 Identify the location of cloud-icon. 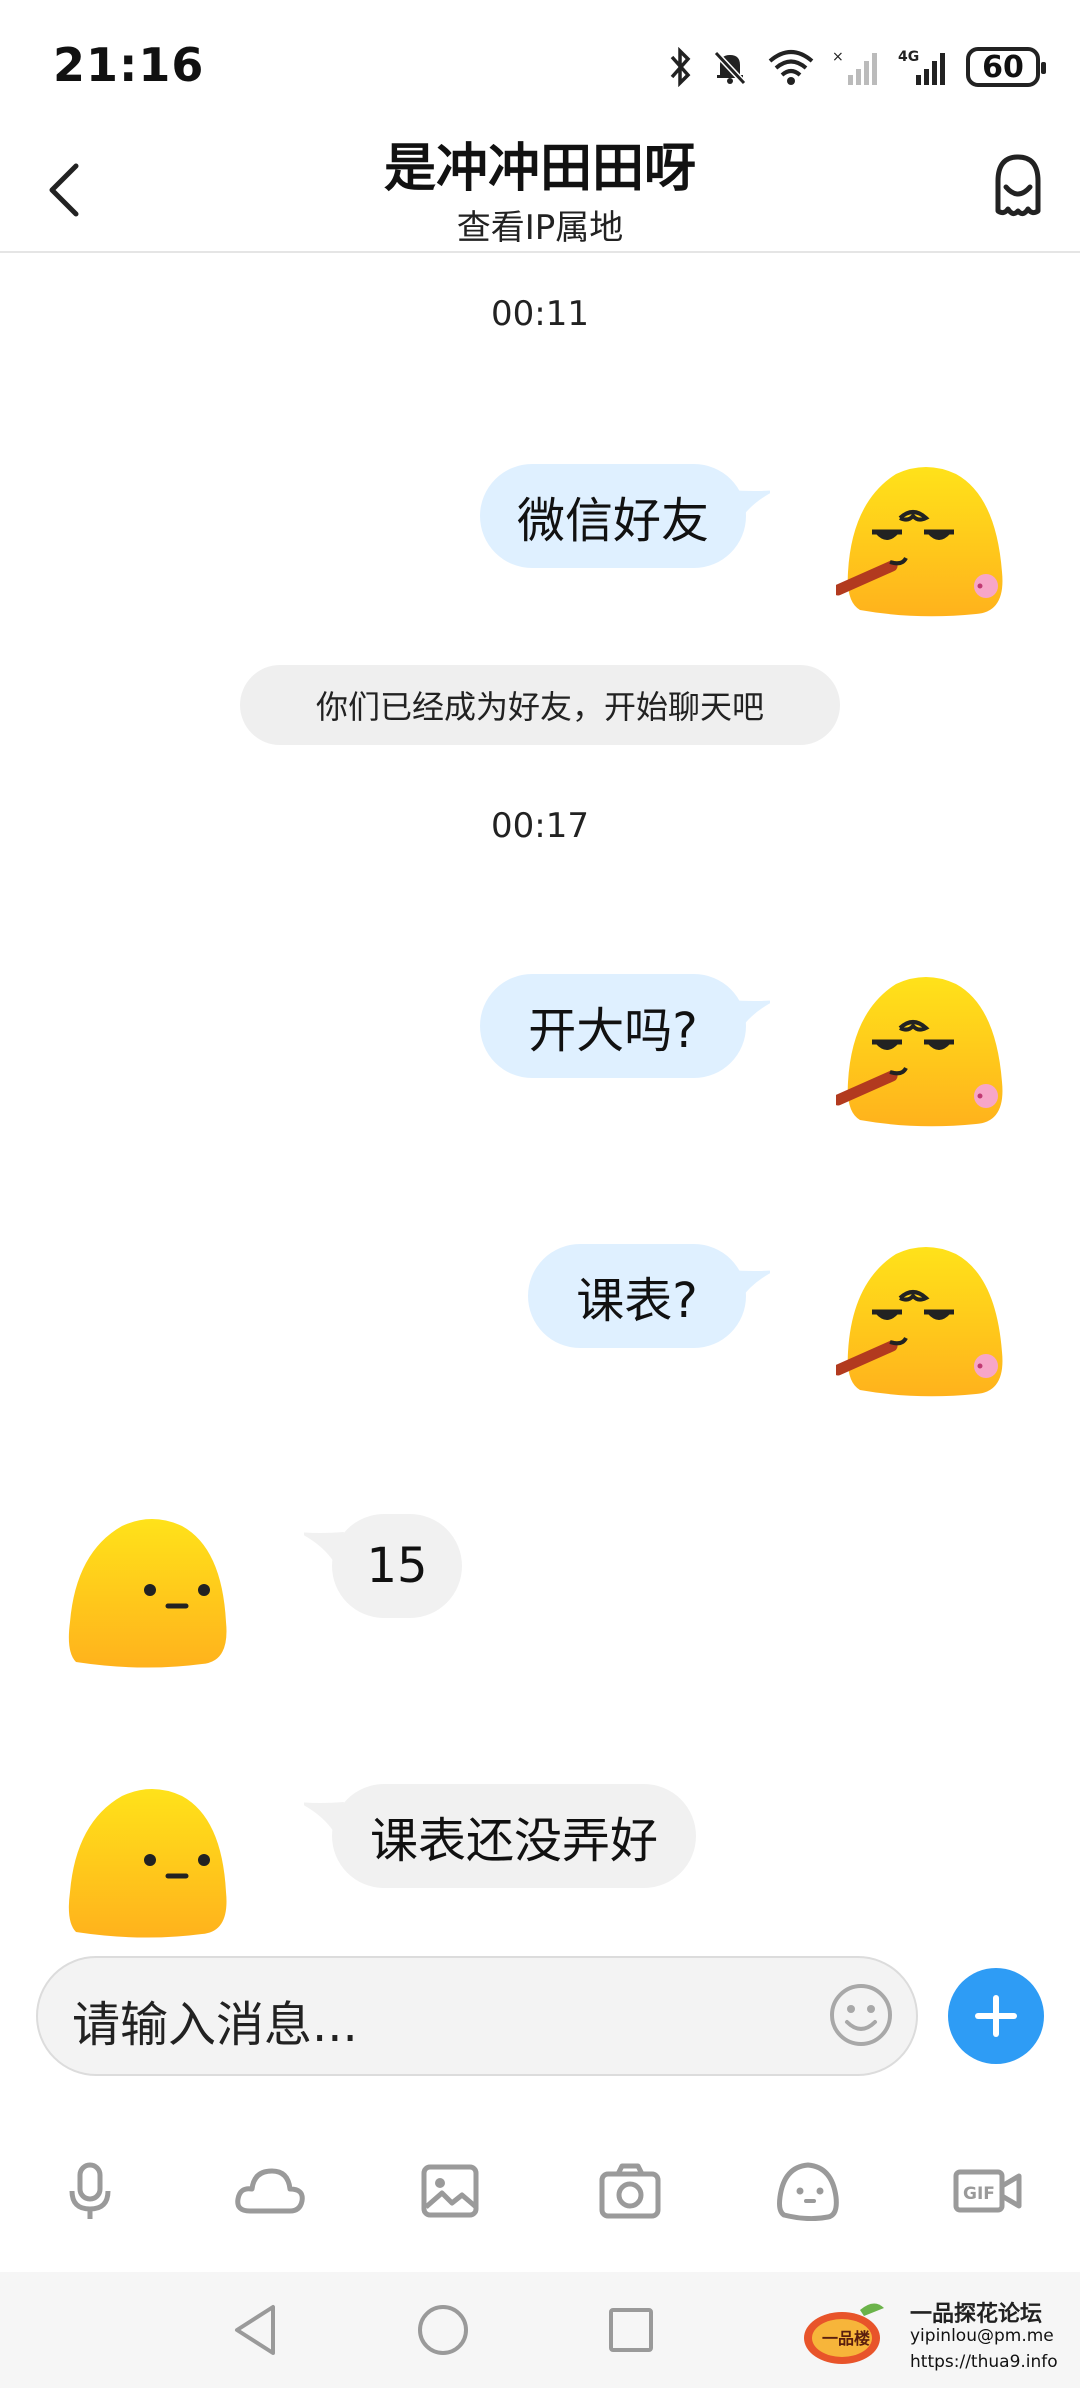
(270, 2191).